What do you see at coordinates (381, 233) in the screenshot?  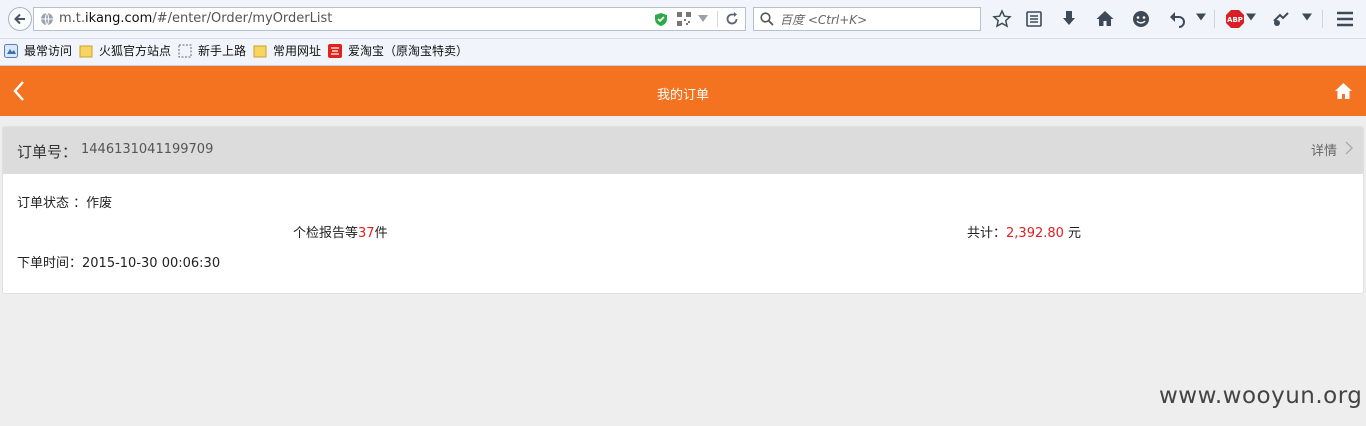 I see `items-suffix: 件` at bounding box center [381, 233].